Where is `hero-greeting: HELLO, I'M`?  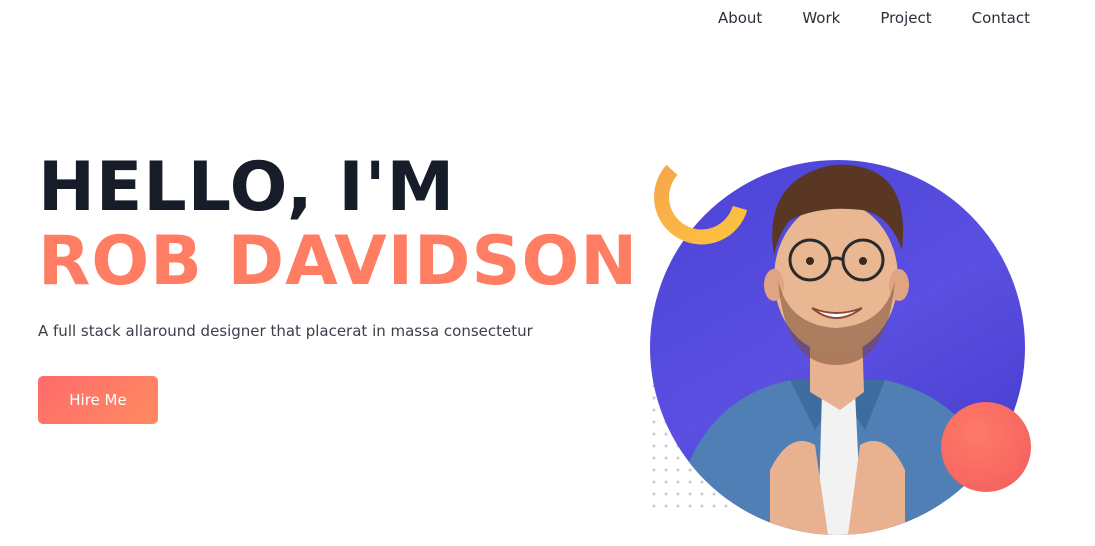
hero-greeting: HELLO, I'M is located at coordinates (247, 187).